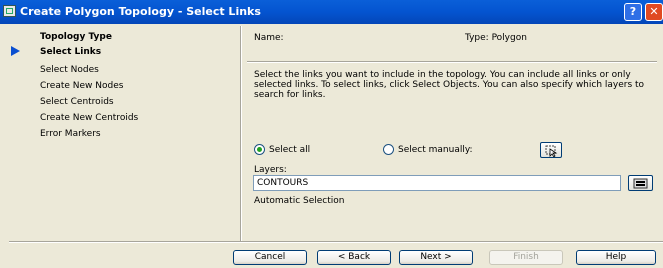  I want to click on step-select-links: Select Links, so click(70, 52).